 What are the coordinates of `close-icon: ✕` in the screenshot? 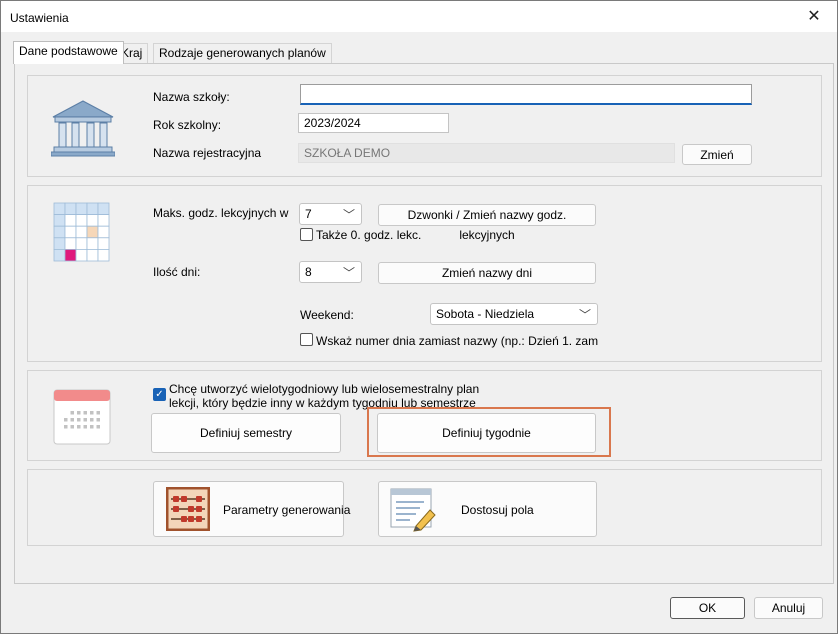 It's located at (814, 17).